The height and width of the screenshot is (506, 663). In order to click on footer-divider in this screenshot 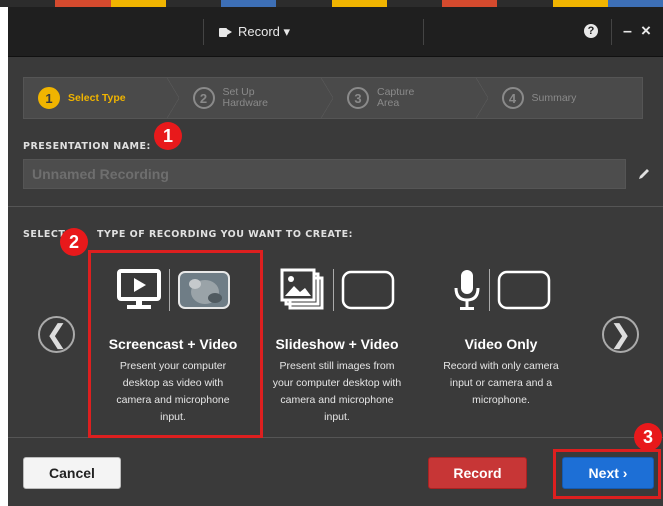, I will do `click(335, 437)`.